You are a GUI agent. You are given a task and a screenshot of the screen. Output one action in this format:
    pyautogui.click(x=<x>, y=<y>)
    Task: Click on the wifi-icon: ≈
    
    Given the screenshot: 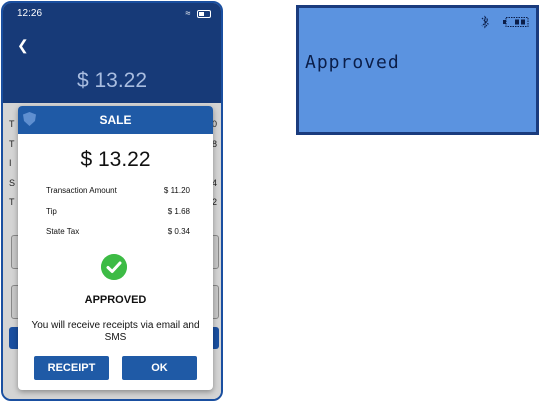 What is the action you would take?
    pyautogui.click(x=189, y=13)
    